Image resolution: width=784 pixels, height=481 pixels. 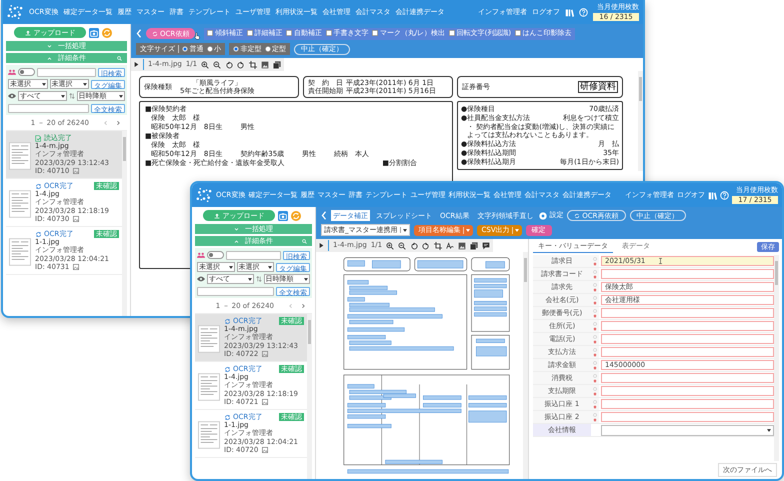 What do you see at coordinates (38, 138) in the screenshot?
I see `document-check-icon` at bounding box center [38, 138].